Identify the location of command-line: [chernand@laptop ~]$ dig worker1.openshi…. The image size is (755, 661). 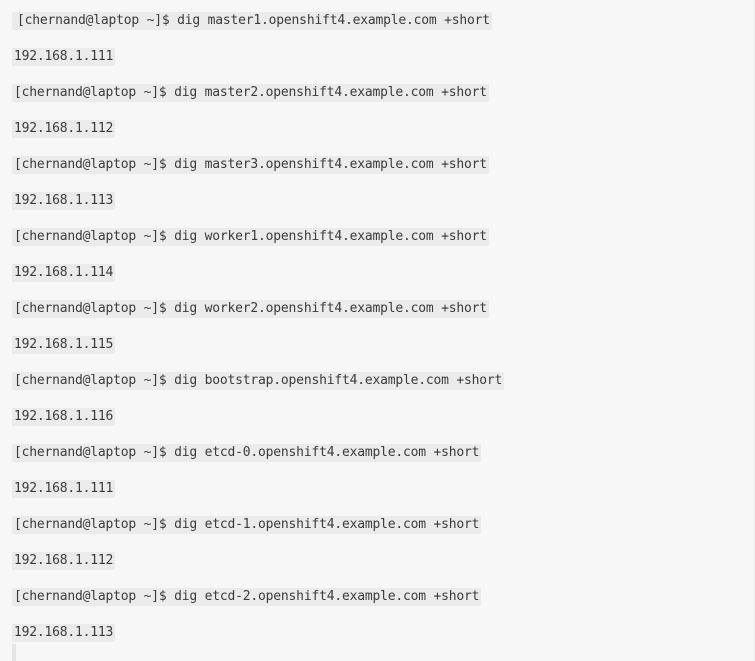
(383, 244).